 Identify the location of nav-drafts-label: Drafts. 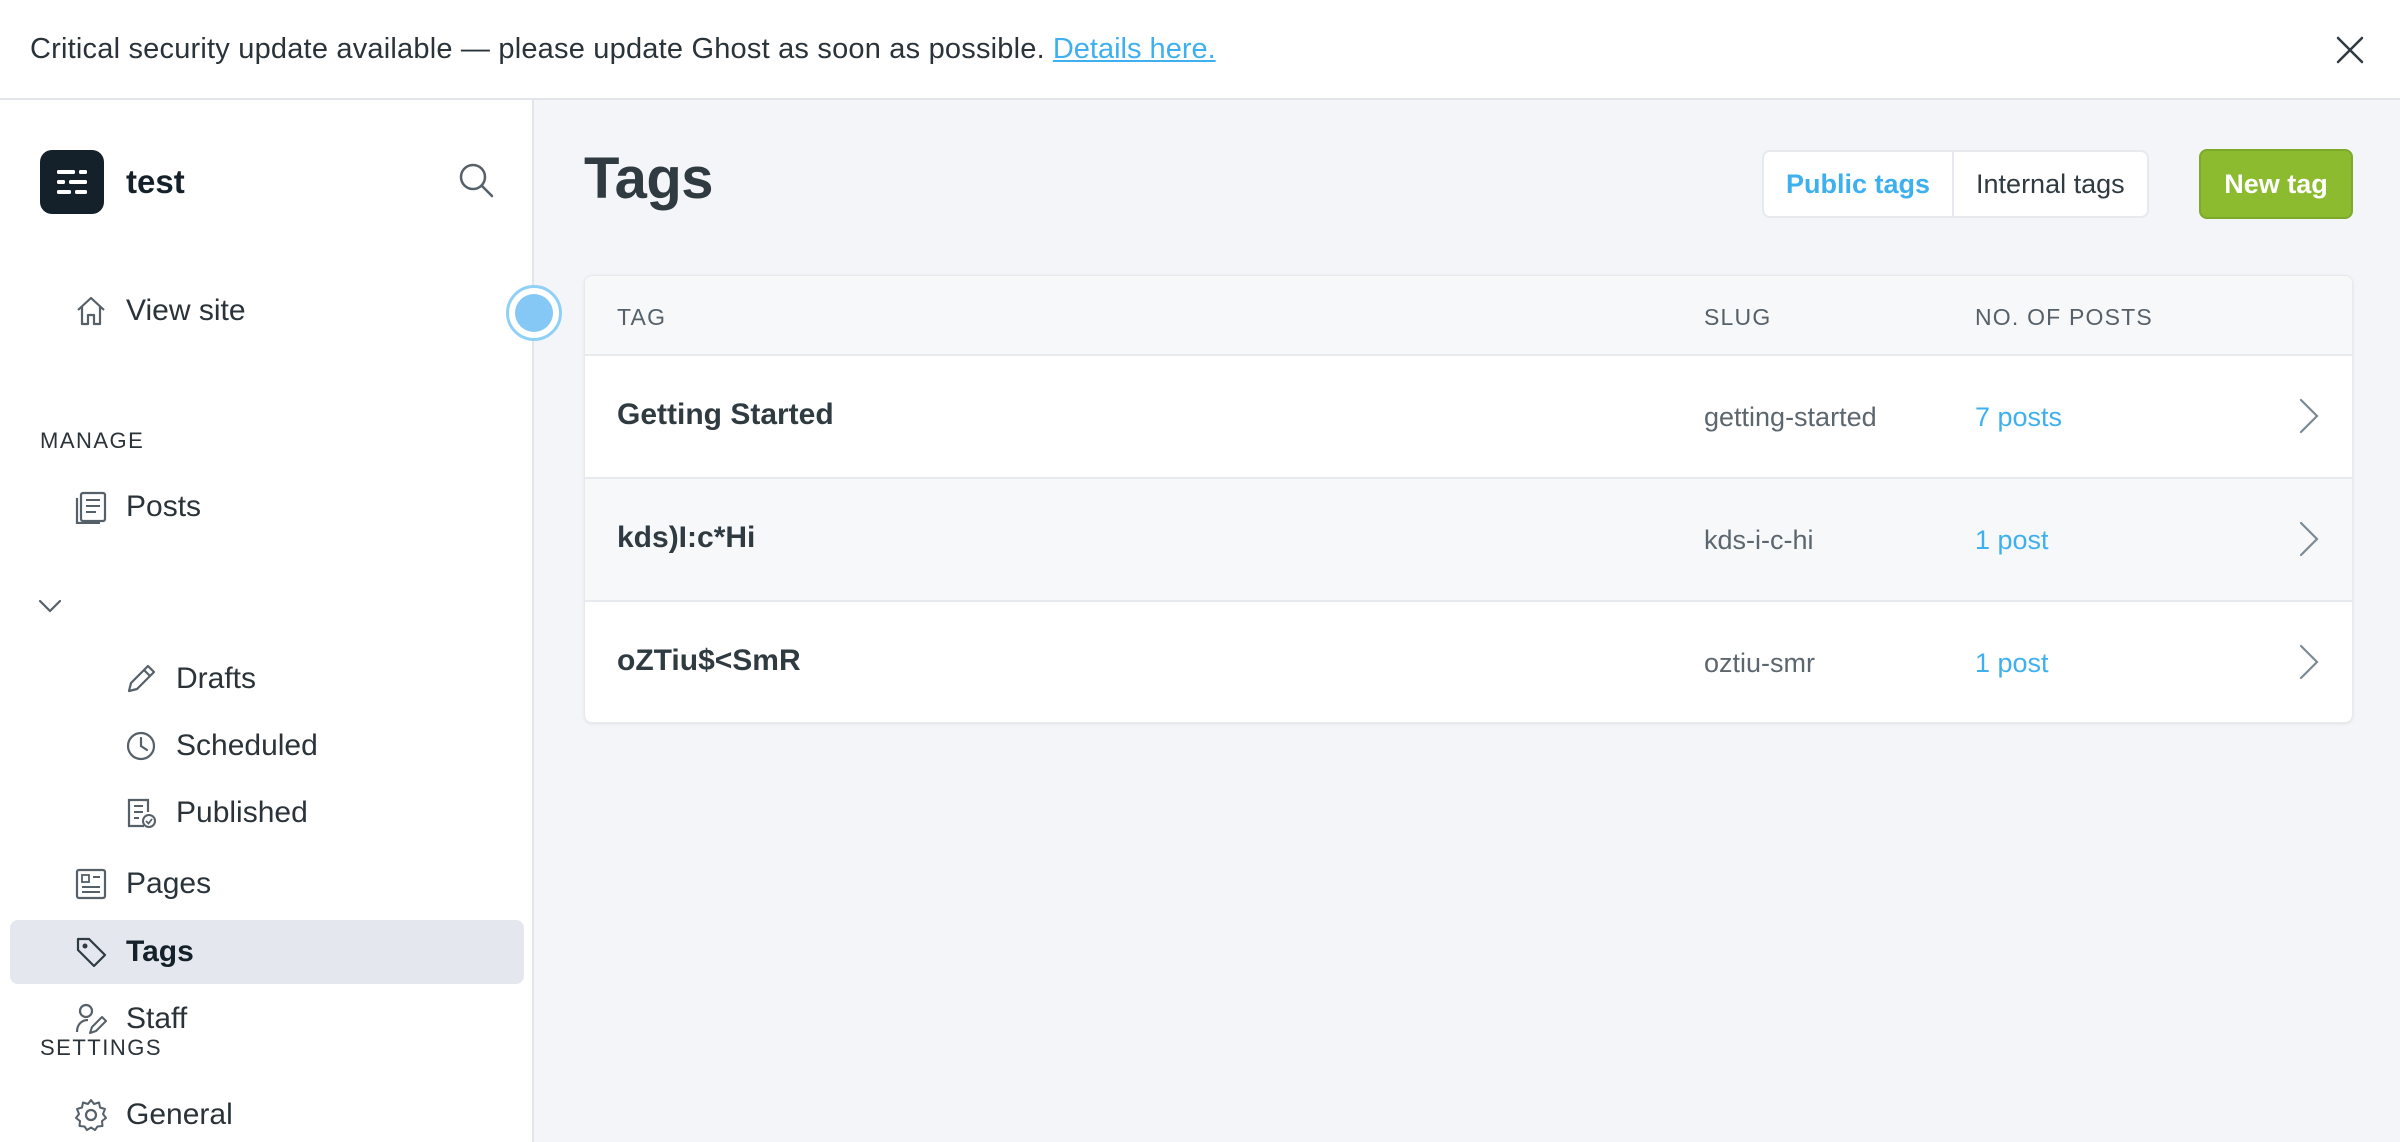
(216, 678).